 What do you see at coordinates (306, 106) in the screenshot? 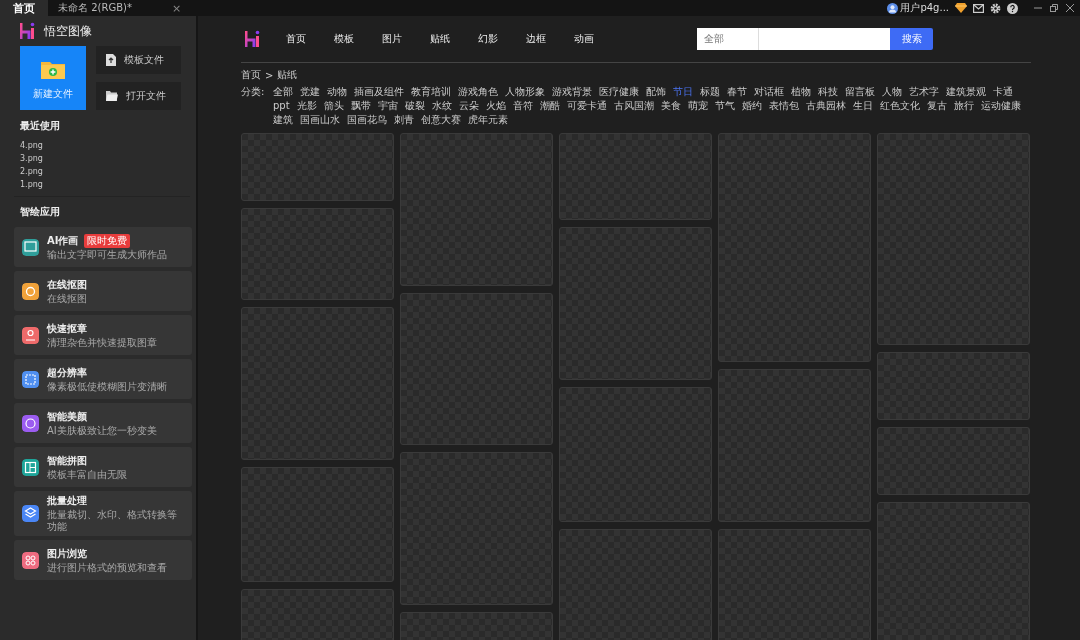
I see `category-link: 光影` at bounding box center [306, 106].